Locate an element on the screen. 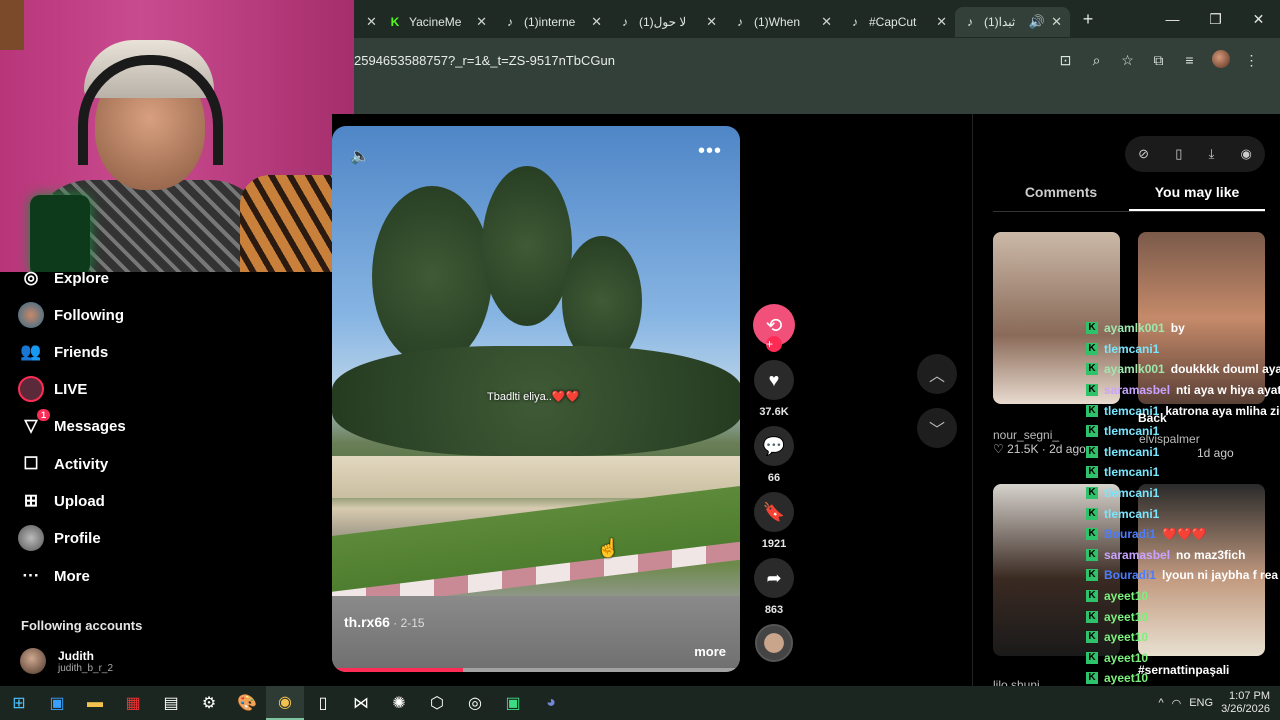  android-icon: ▣ is located at coordinates (513, 703).